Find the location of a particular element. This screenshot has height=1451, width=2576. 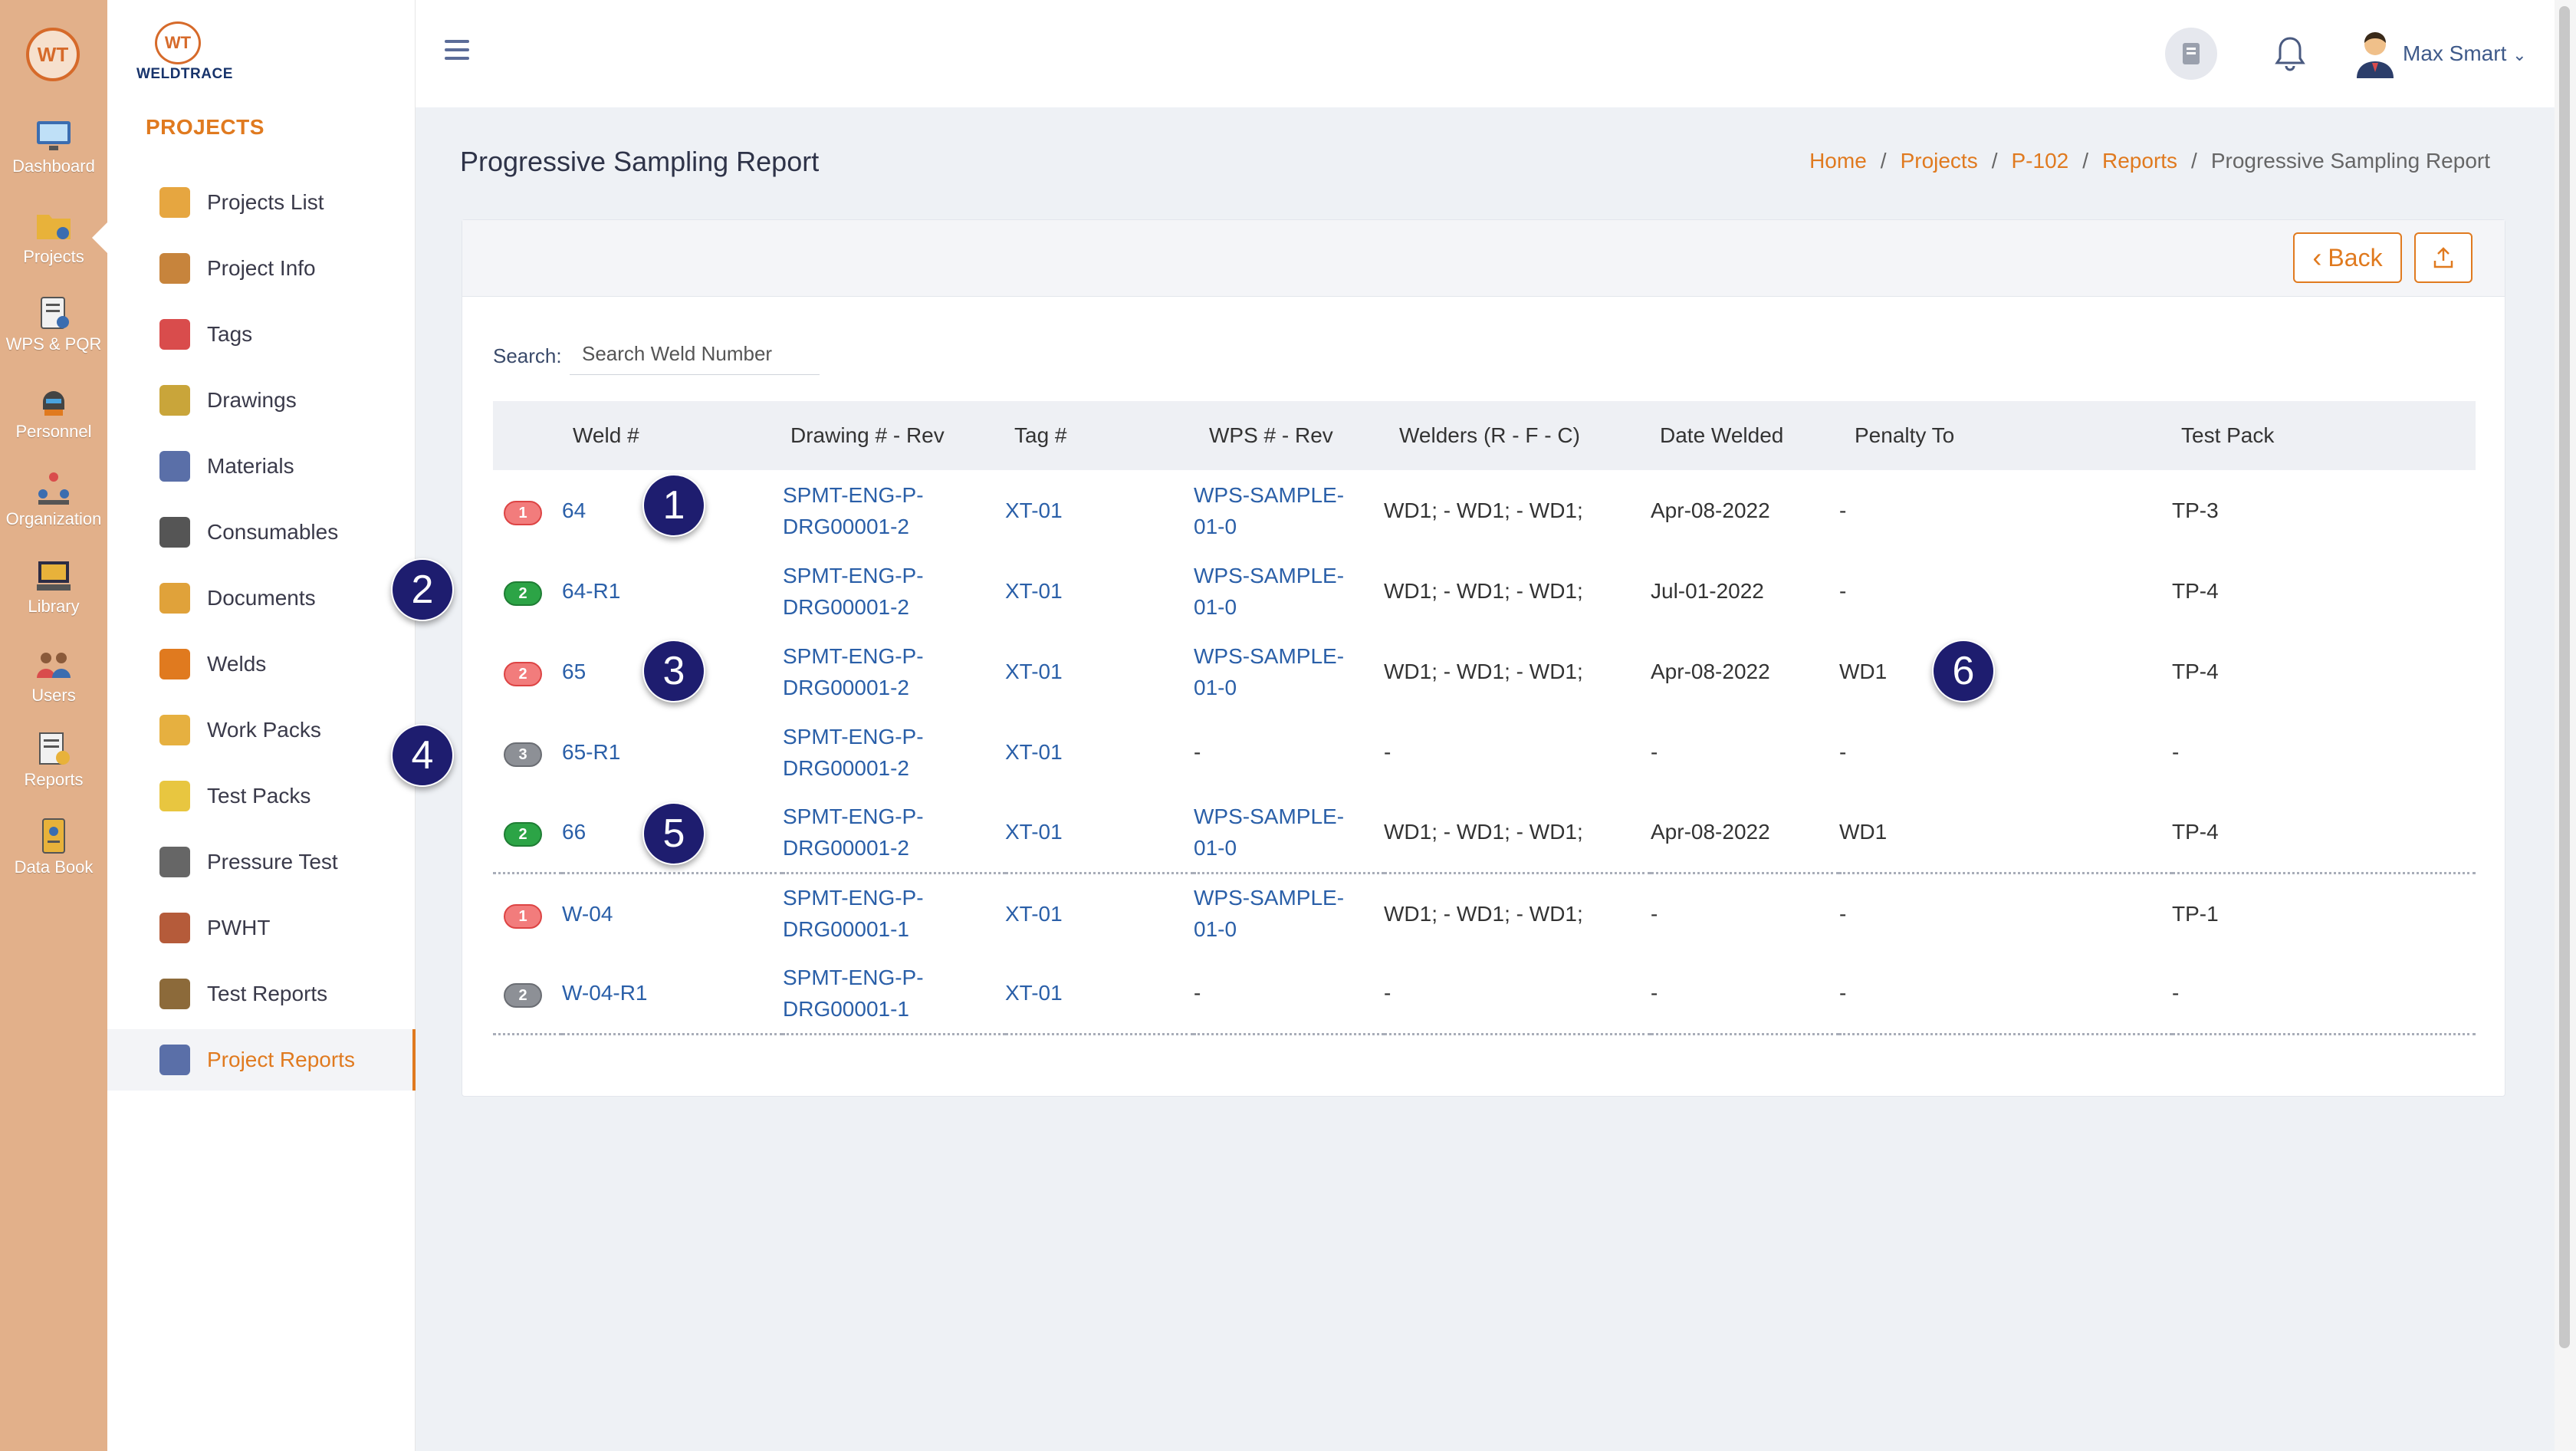

subnav-item-documents: Documents is located at coordinates (261, 598).